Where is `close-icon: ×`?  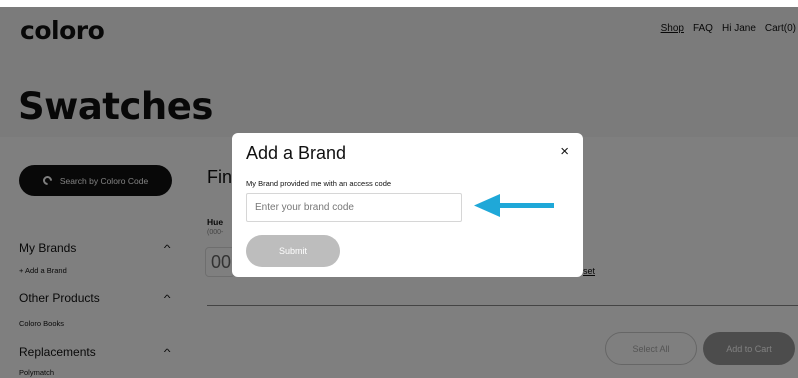 close-icon: × is located at coordinates (564, 151).